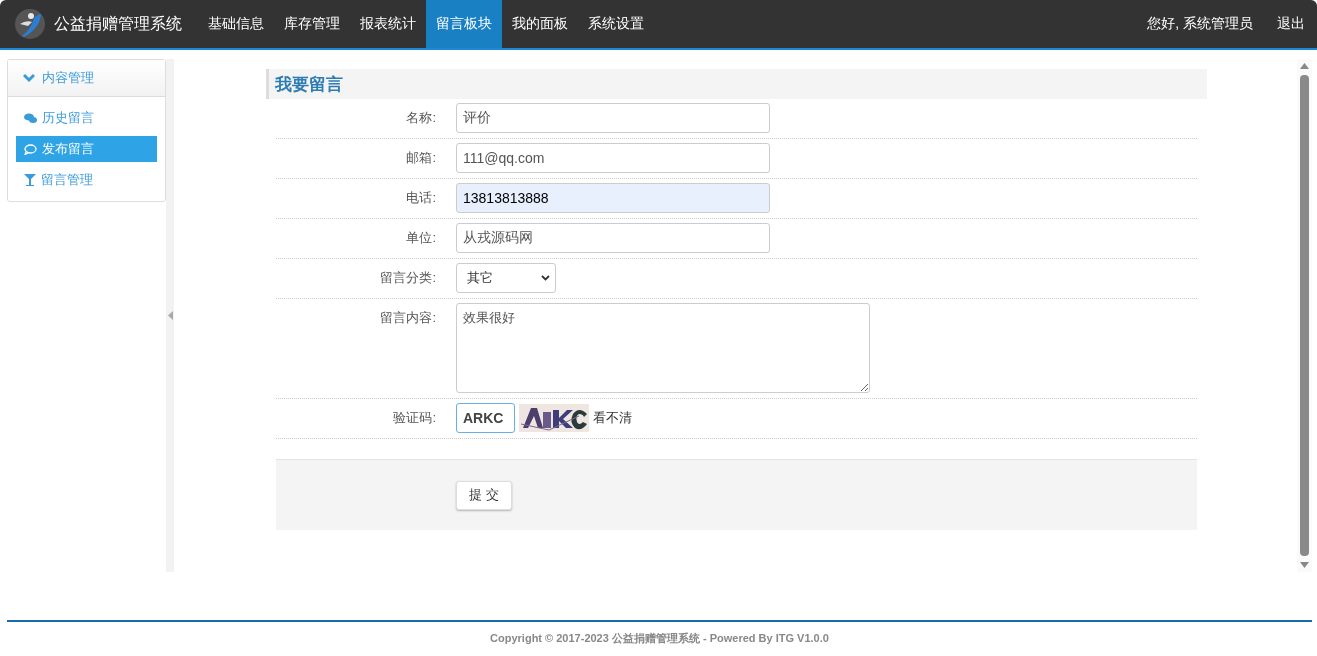 This screenshot has height=656, width=1317. Describe the element at coordinates (30, 118) in the screenshot. I see `chat-icon` at that location.